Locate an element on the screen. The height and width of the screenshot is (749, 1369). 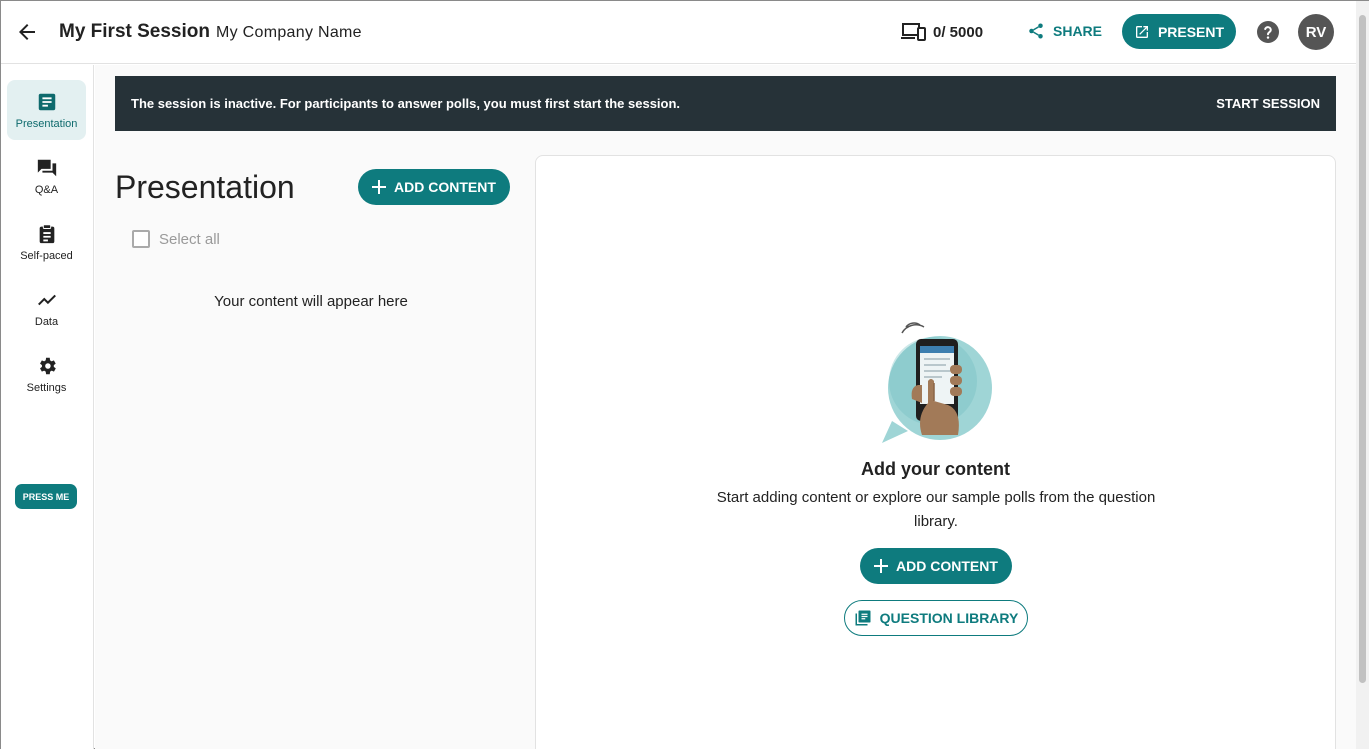
sidebar-item-label: Q&A is located at coordinates (46, 189).